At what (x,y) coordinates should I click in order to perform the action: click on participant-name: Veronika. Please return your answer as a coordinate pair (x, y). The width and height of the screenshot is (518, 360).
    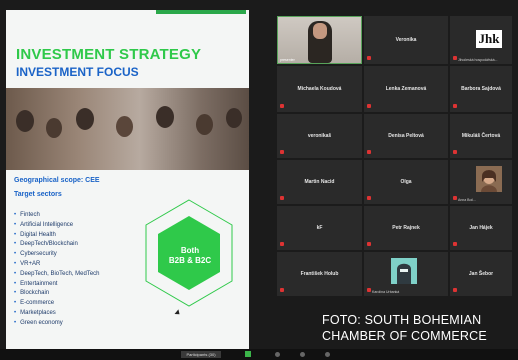
    Looking at the image, I should click on (406, 40).